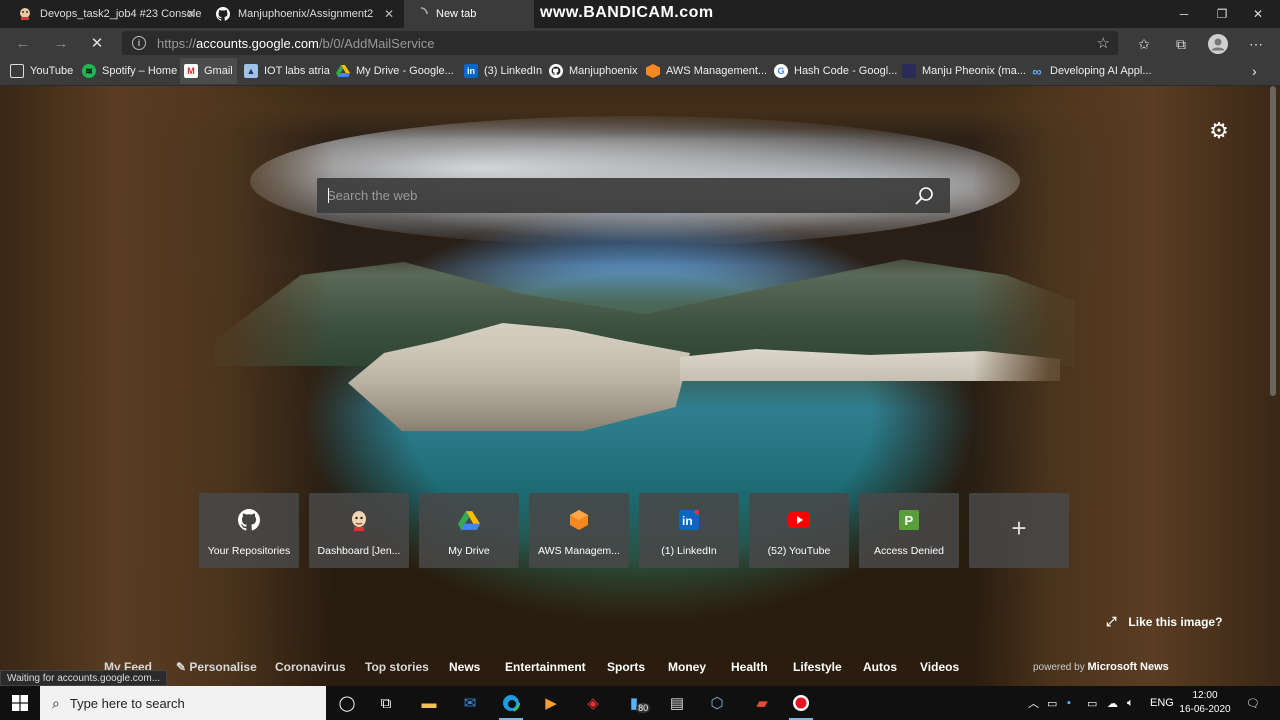 This screenshot has height=720, width=1280. What do you see at coordinates (817, 667) in the screenshot?
I see `news-nav-lifestyle: Lifestyle` at bounding box center [817, 667].